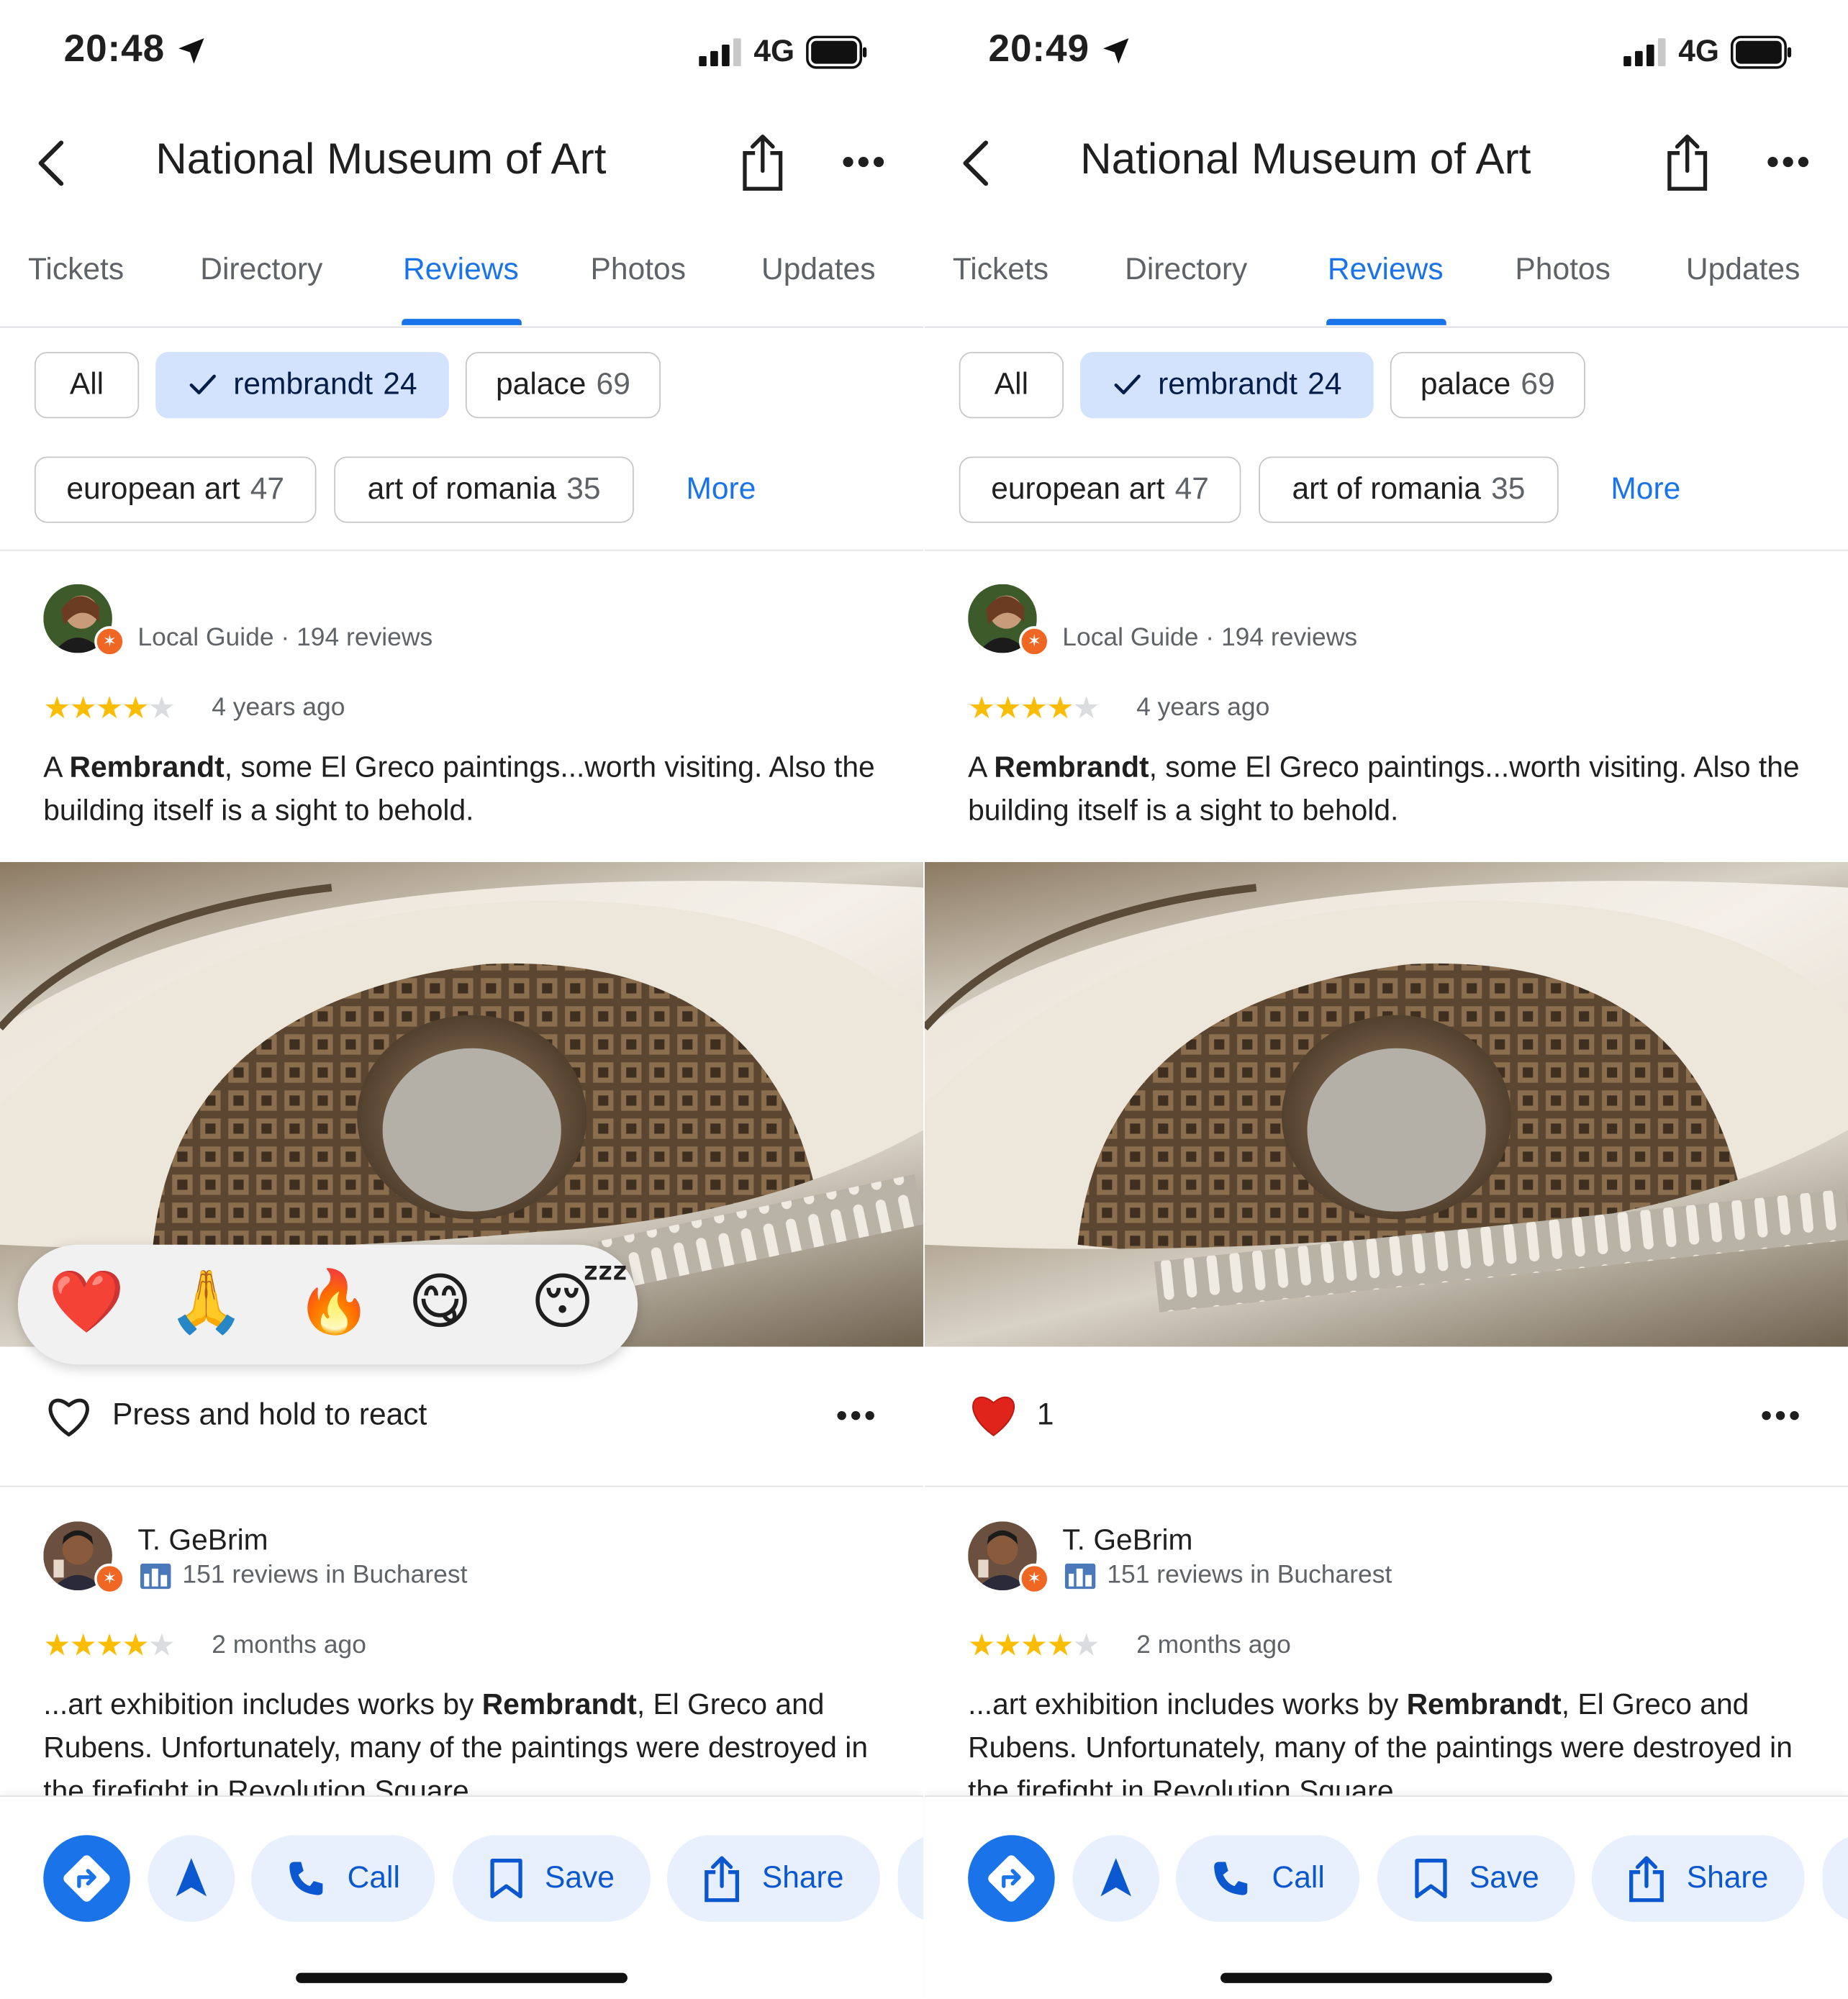 Image resolution: width=1848 pixels, height=1999 pixels. What do you see at coordinates (1210, 637) in the screenshot?
I see `reviewer-meta: Local Guide · 194 reviews` at bounding box center [1210, 637].